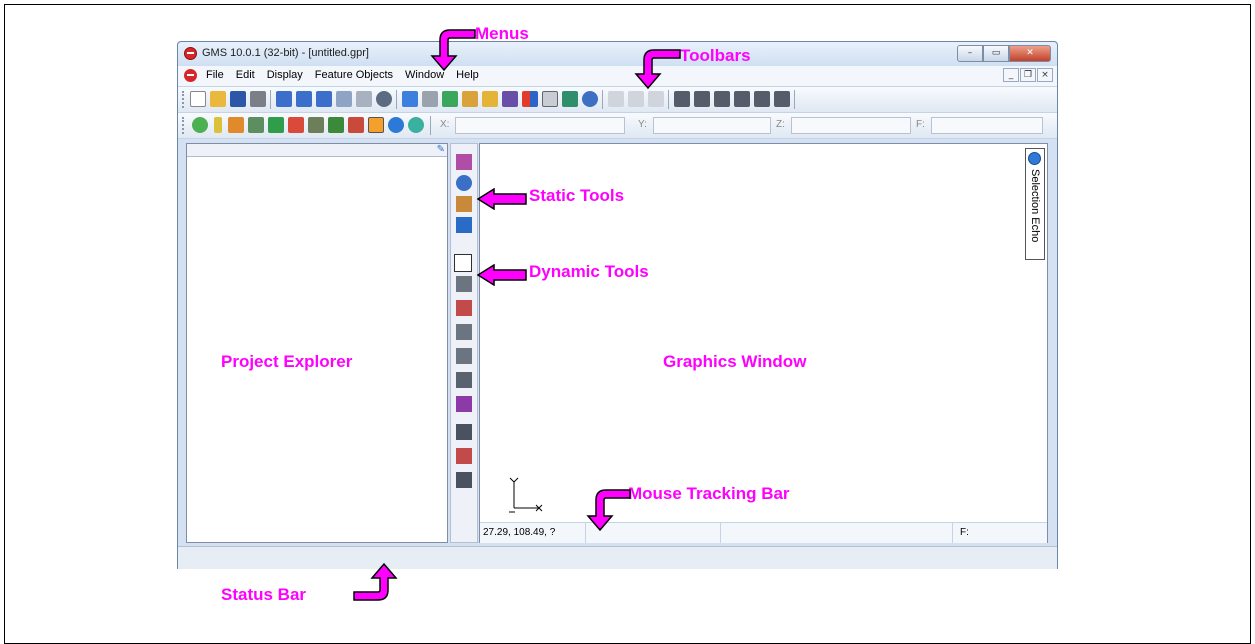  I want to click on project-explorer: ✎, so click(317, 343).